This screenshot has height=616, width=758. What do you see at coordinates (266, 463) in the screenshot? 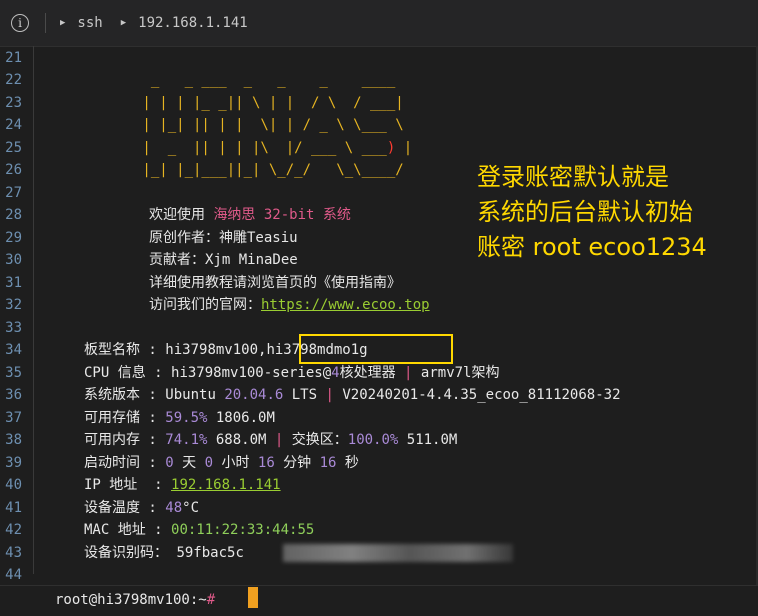
I see `uptime-minutes: 16` at bounding box center [266, 463].